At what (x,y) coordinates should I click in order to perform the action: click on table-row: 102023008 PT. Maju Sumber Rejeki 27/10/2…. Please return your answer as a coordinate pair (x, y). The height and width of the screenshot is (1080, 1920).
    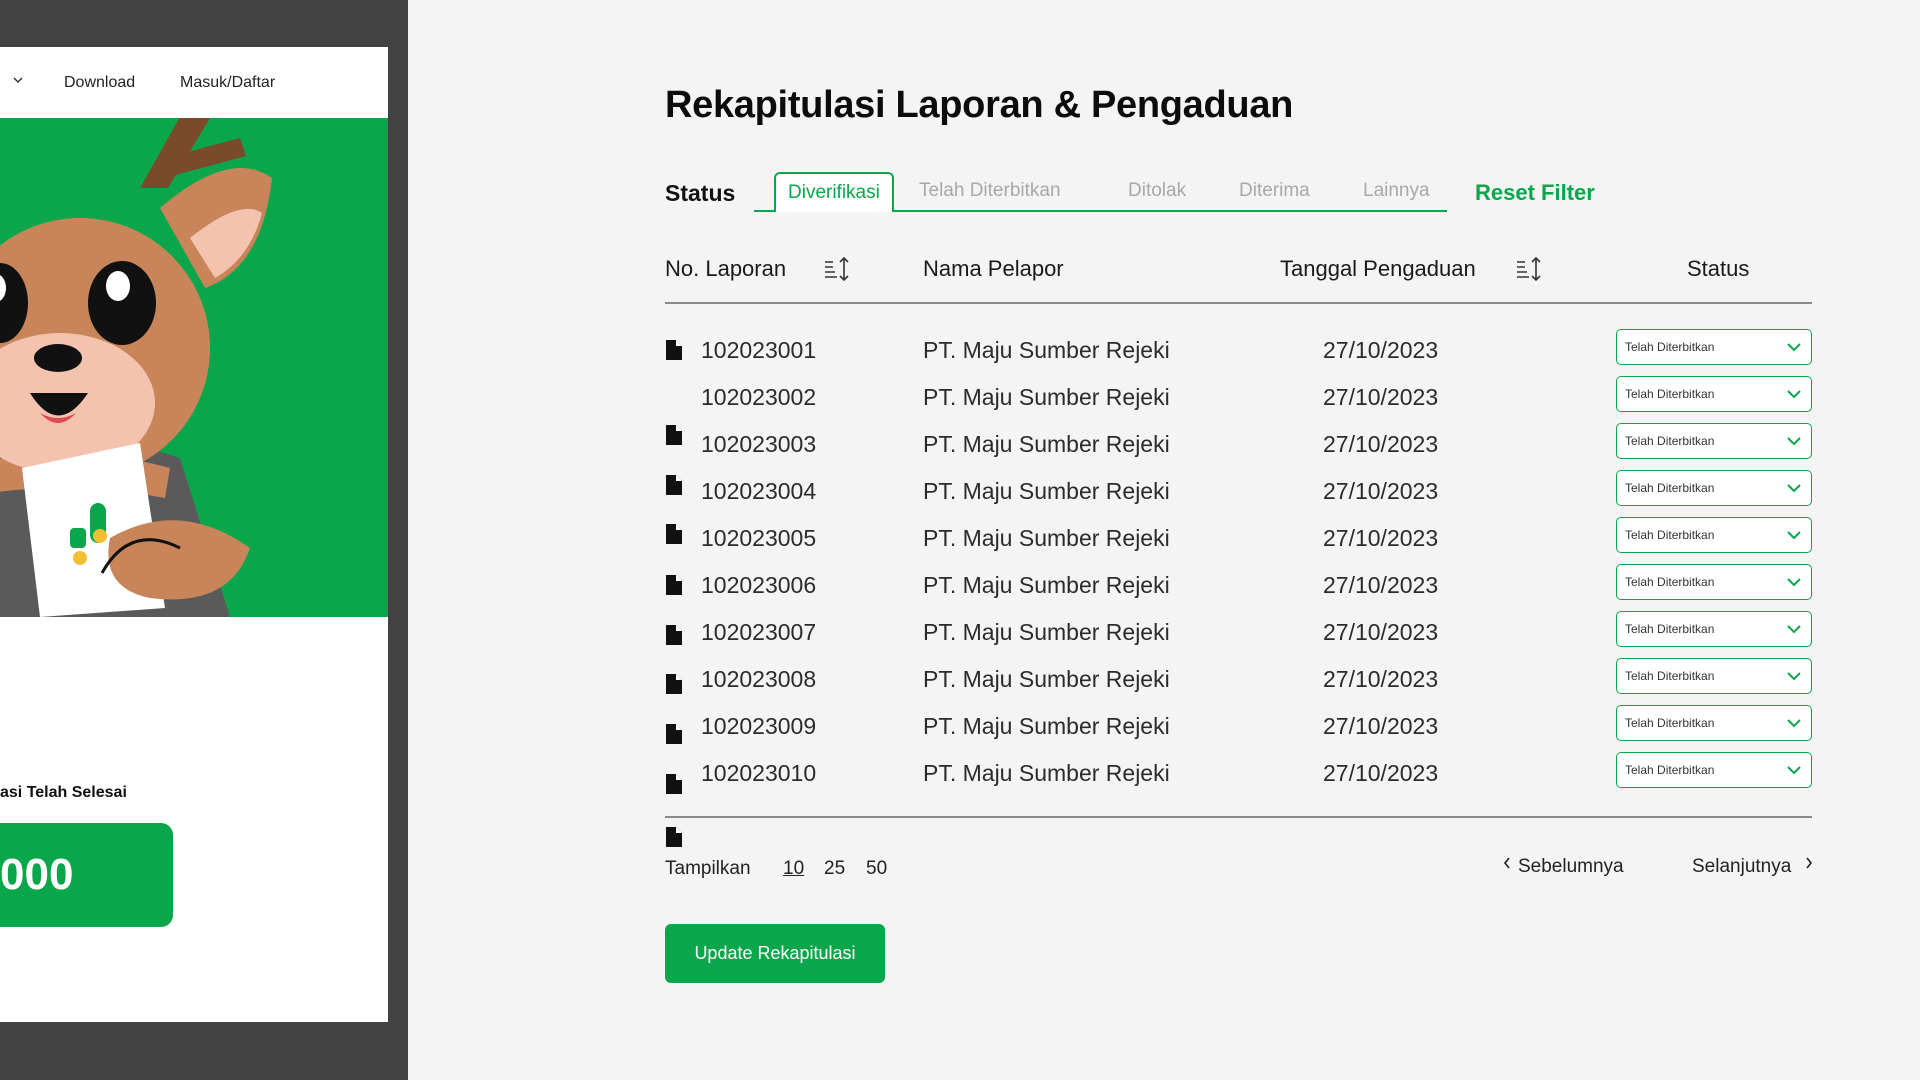
    Looking at the image, I should click on (1238, 682).